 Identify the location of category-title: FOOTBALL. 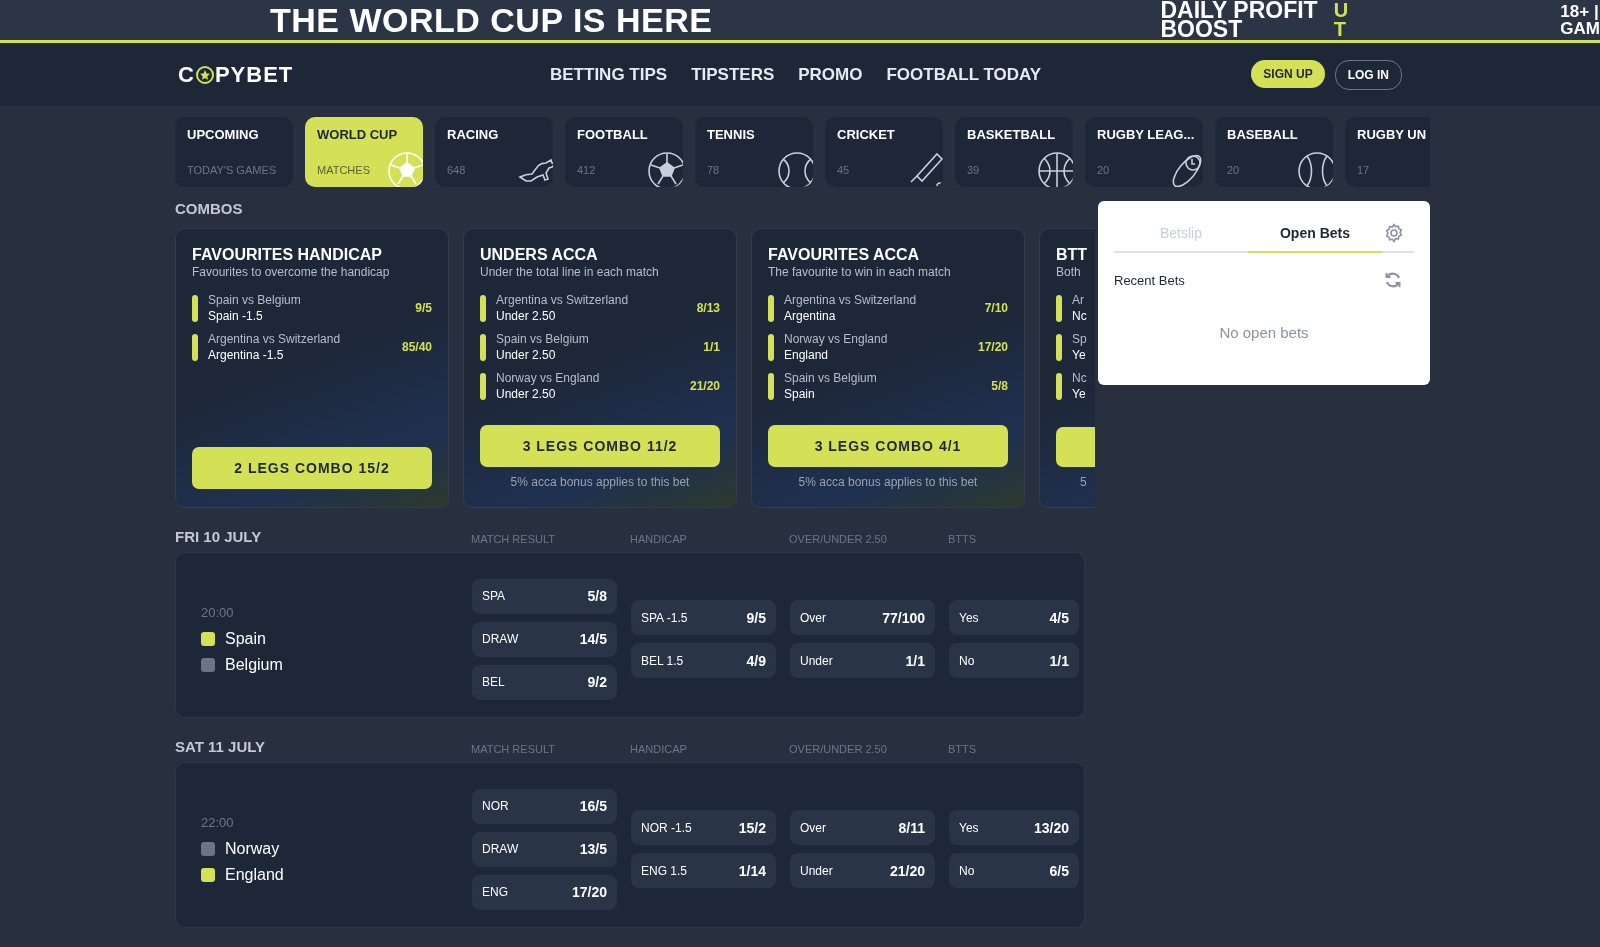
(613, 134).